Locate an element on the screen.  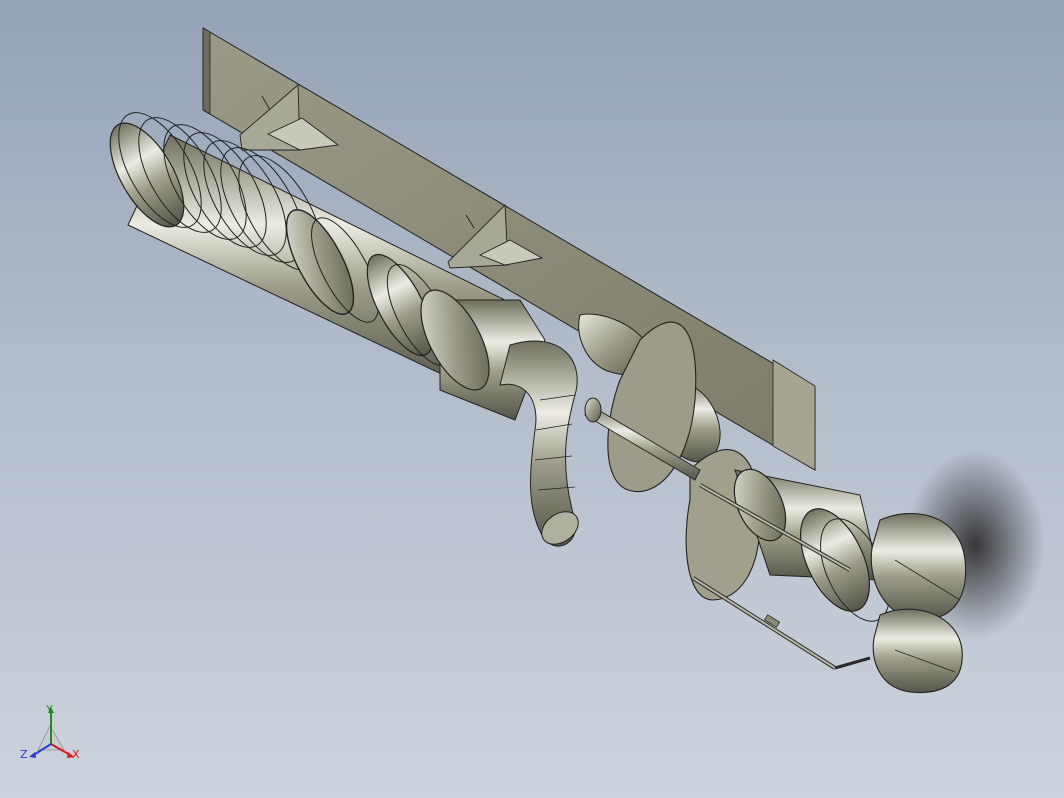
exhaust-collector is located at coordinates (918, 603).